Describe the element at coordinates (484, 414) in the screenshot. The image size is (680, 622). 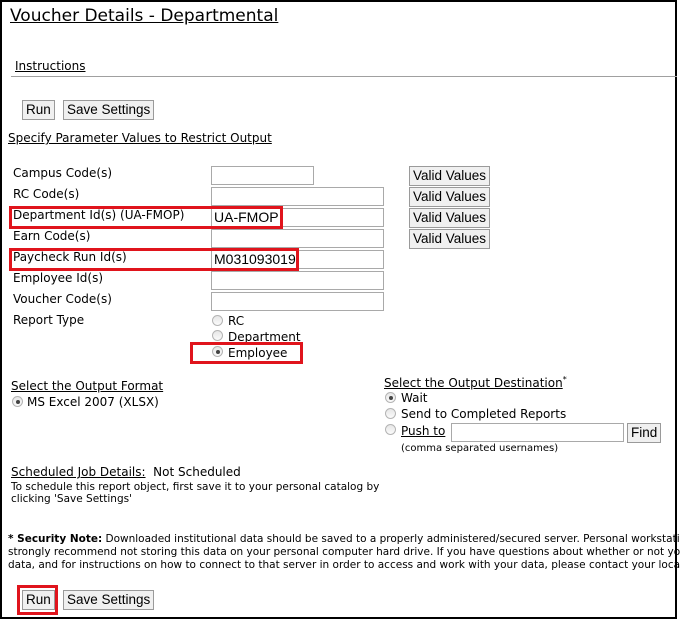
I see `destination-completed-reports-label: Send to Completed Reports` at that location.